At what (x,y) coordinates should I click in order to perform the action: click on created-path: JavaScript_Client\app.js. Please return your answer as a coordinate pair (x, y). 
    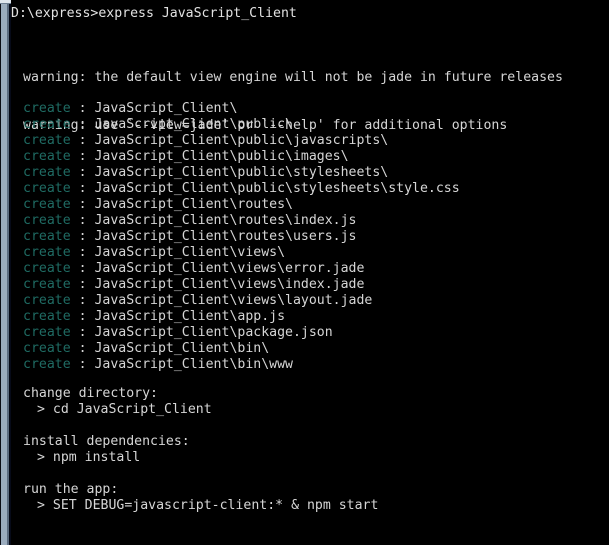
    Looking at the image, I should click on (190, 316).